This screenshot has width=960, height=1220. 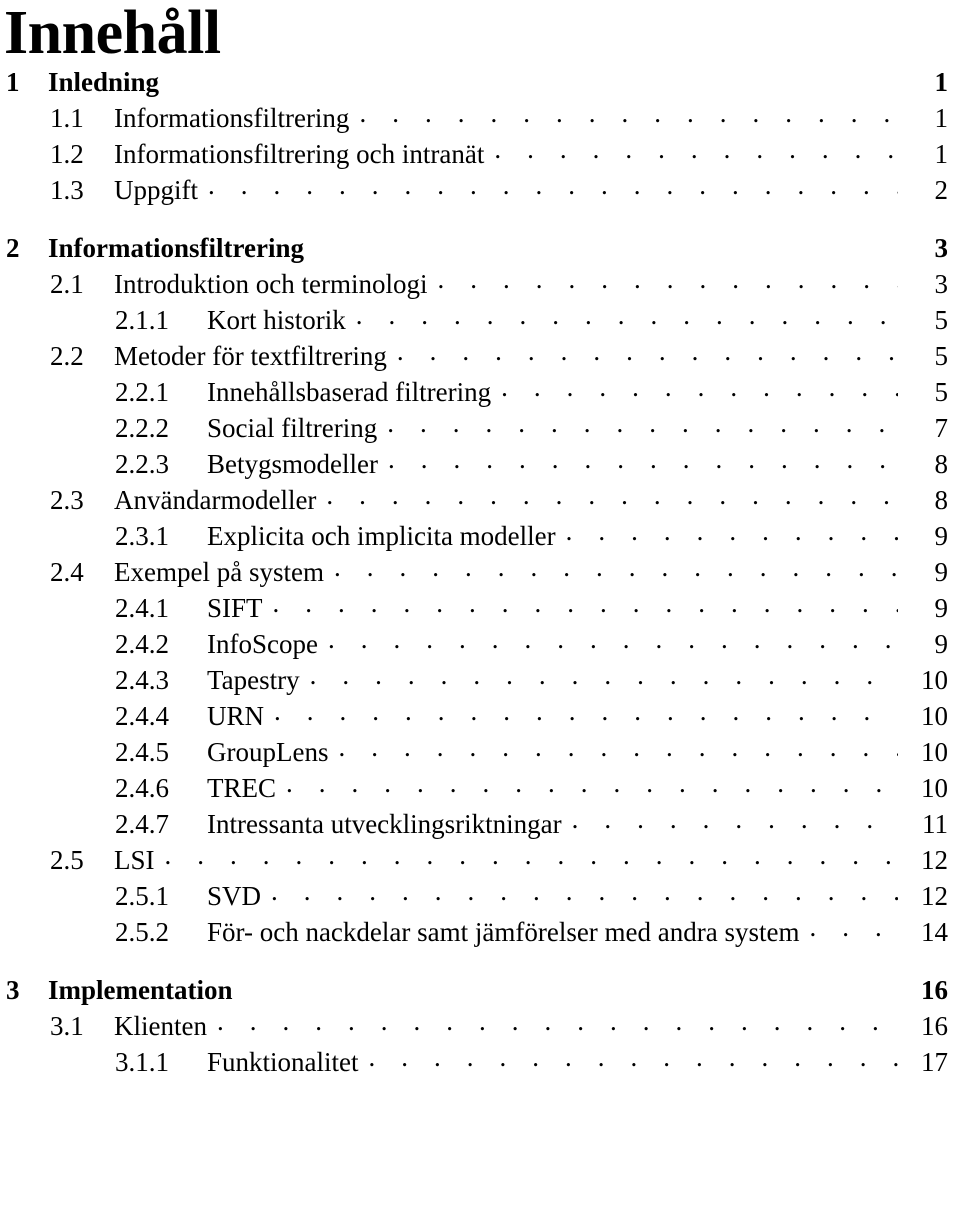 What do you see at coordinates (142, 644) in the screenshot?
I see `toc-entry-number: 2.4.2` at bounding box center [142, 644].